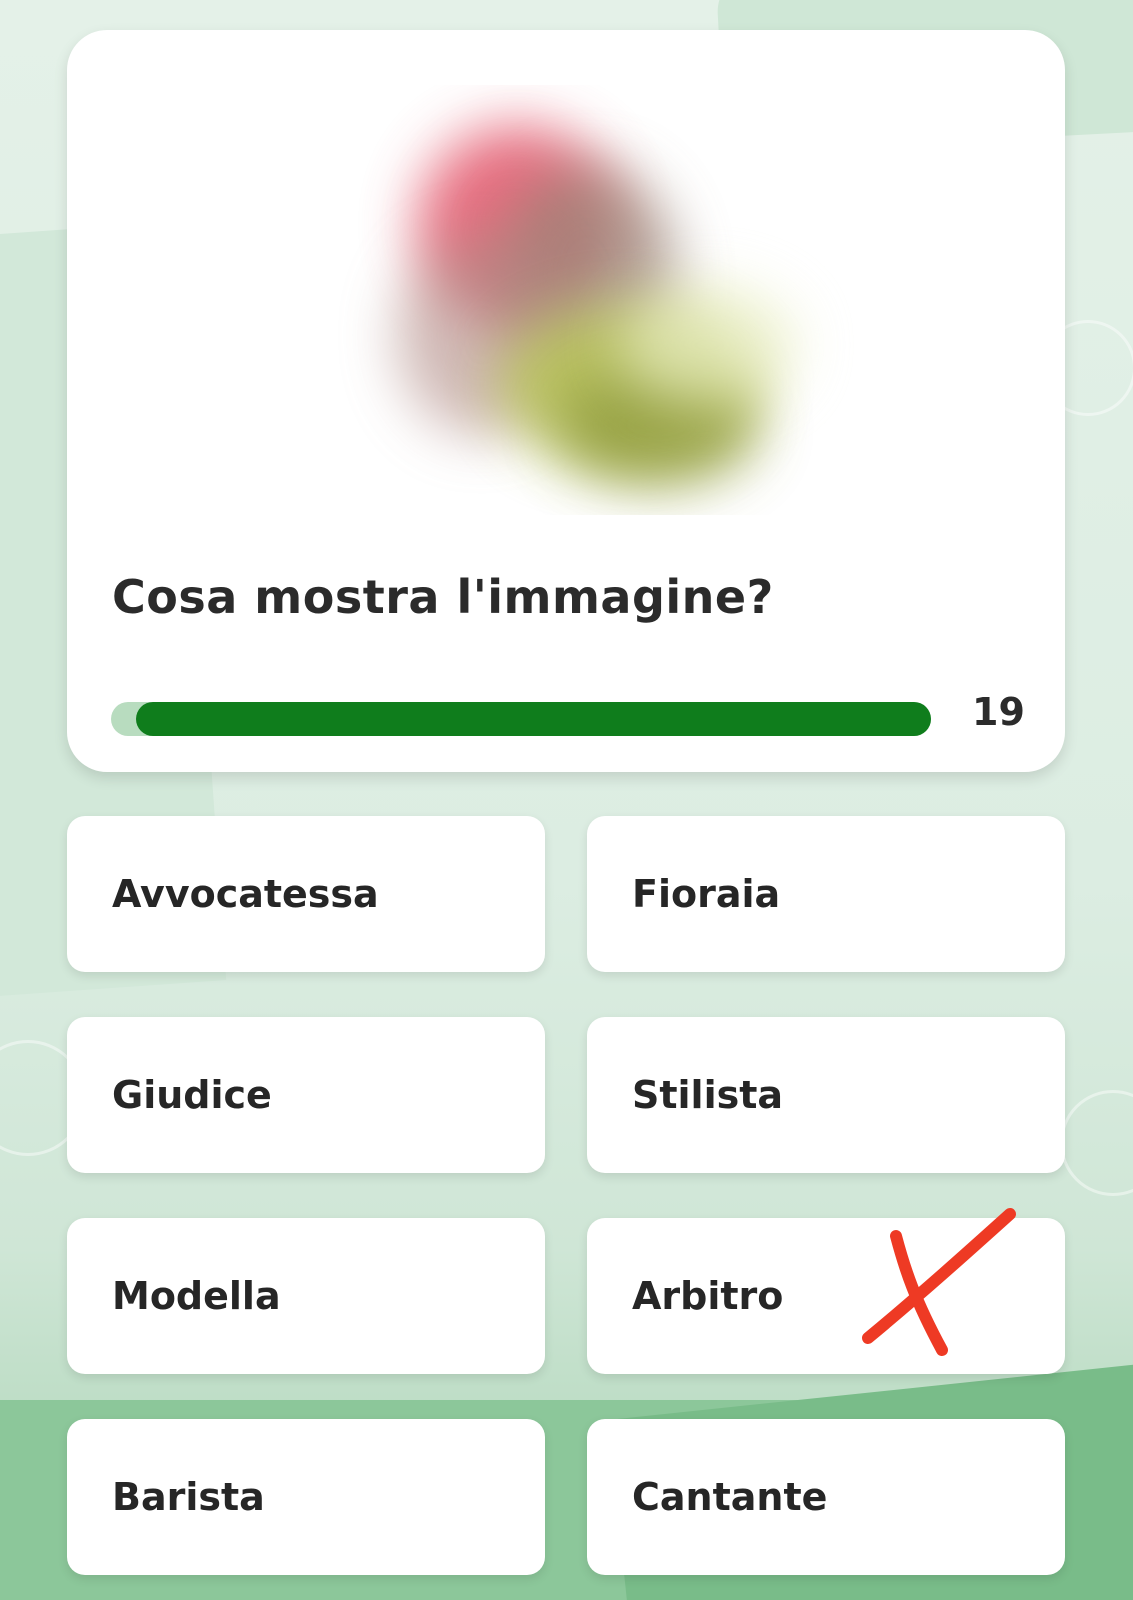  Describe the element at coordinates (939, 1282) in the screenshot. I see `wrong-cross-icon` at that location.